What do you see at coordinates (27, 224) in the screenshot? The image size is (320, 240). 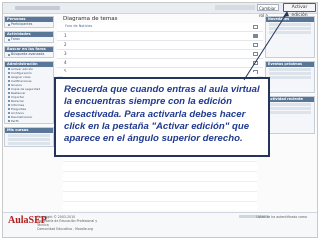 I see `aula-logo: AulaSEP` at bounding box center [27, 224].